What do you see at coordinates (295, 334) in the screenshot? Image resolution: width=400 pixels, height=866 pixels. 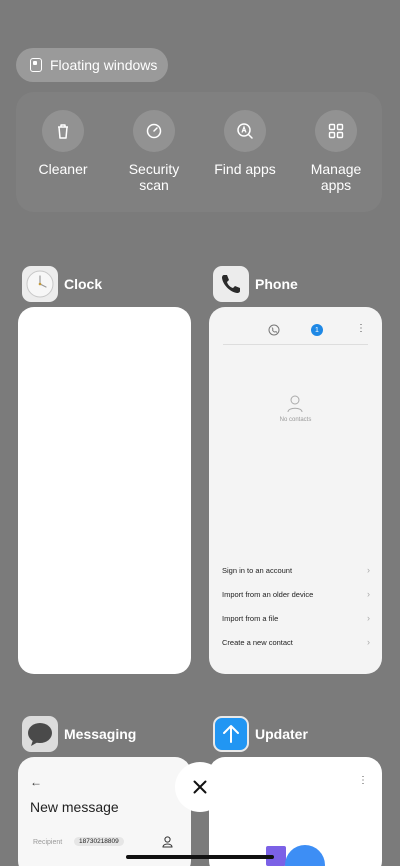 I see `phone-tab-bar: 1 ⋮` at bounding box center [295, 334].